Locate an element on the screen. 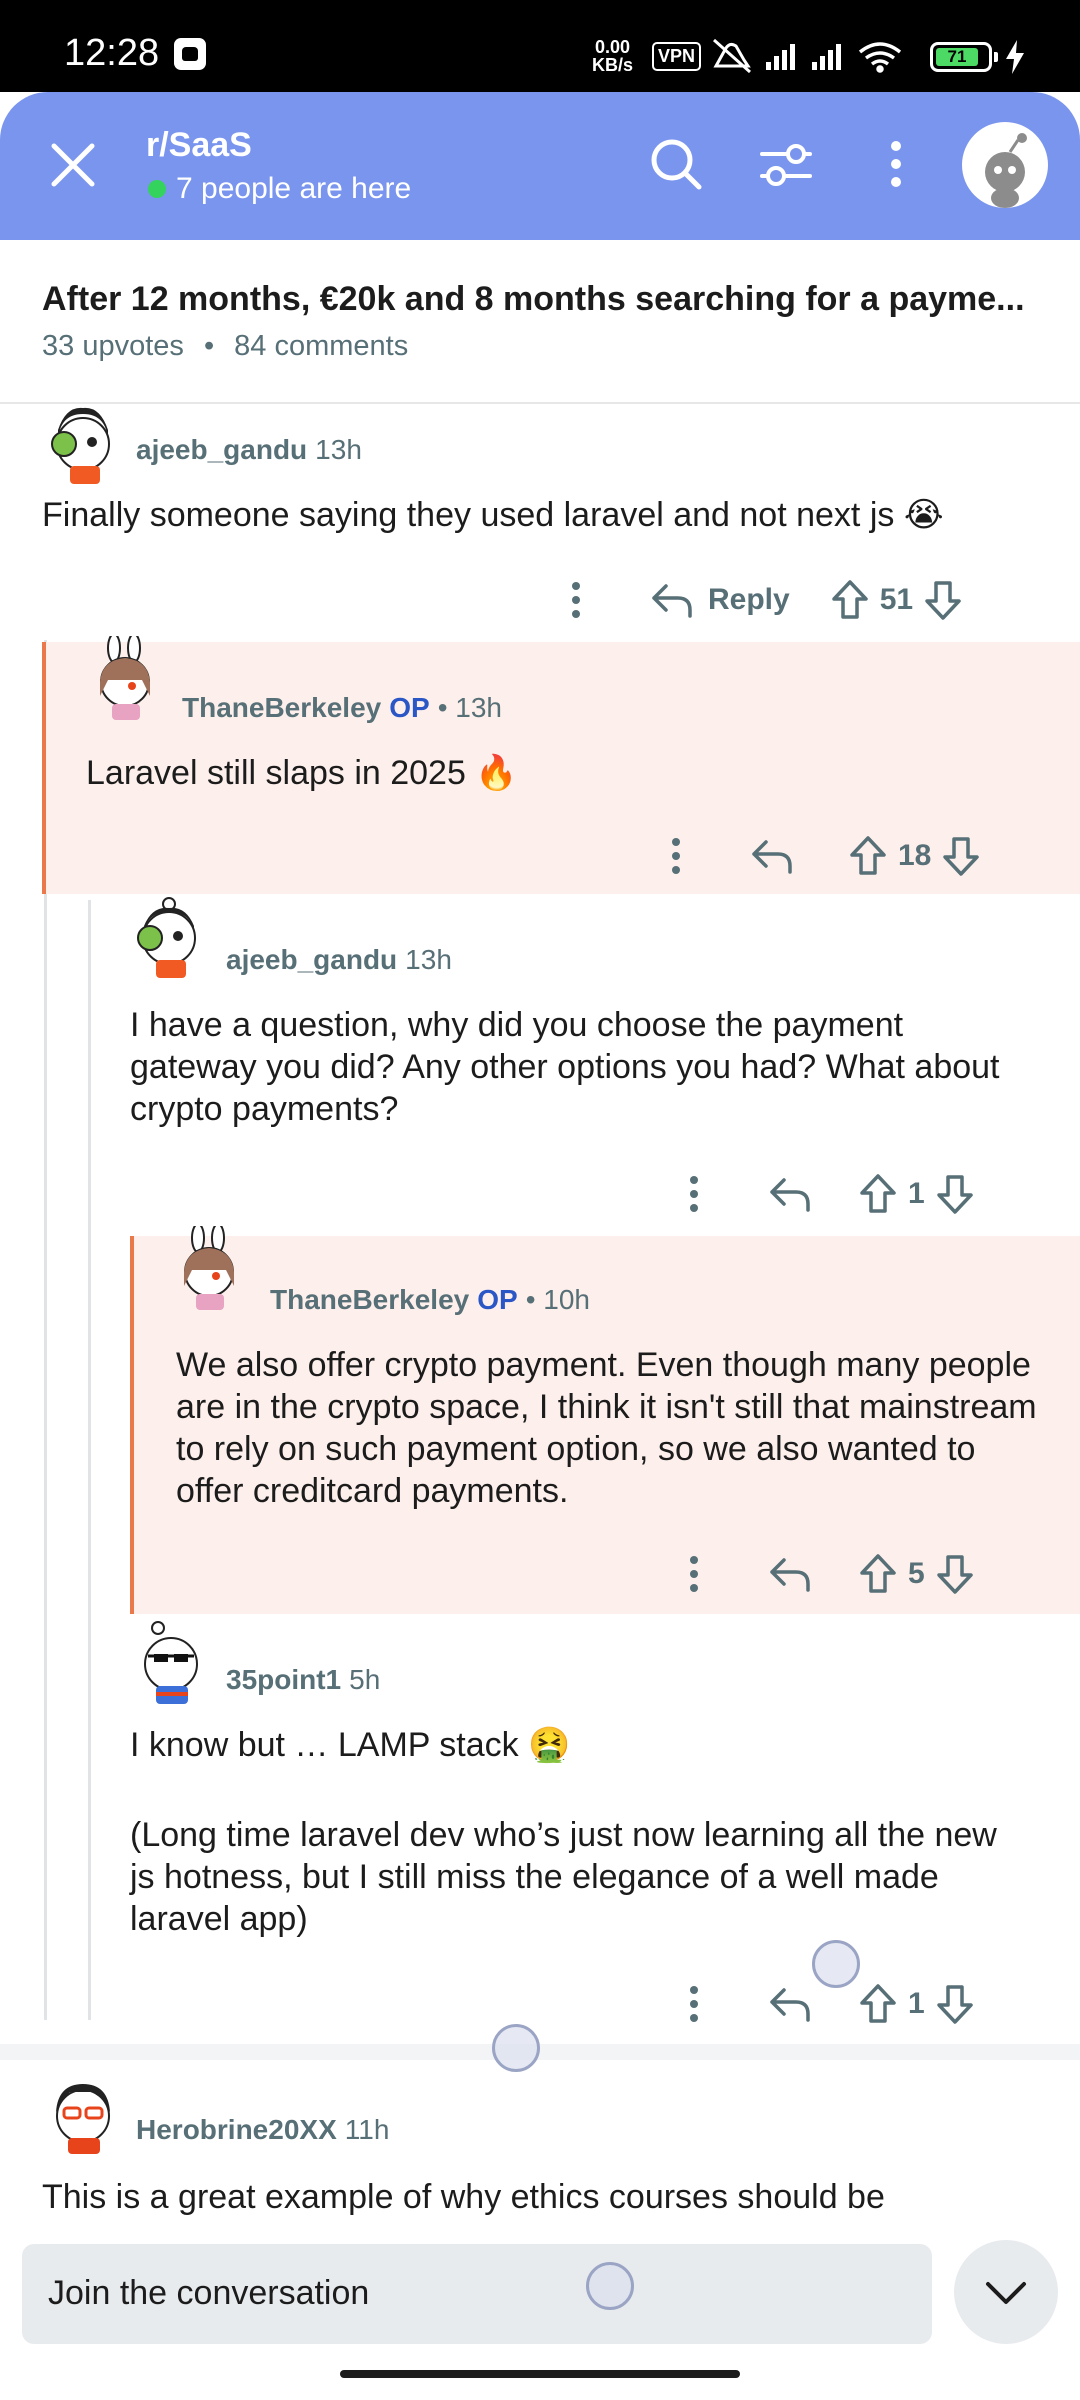 The image size is (1080, 2400). presence-indicator: 7 people are here is located at coordinates (279, 189).